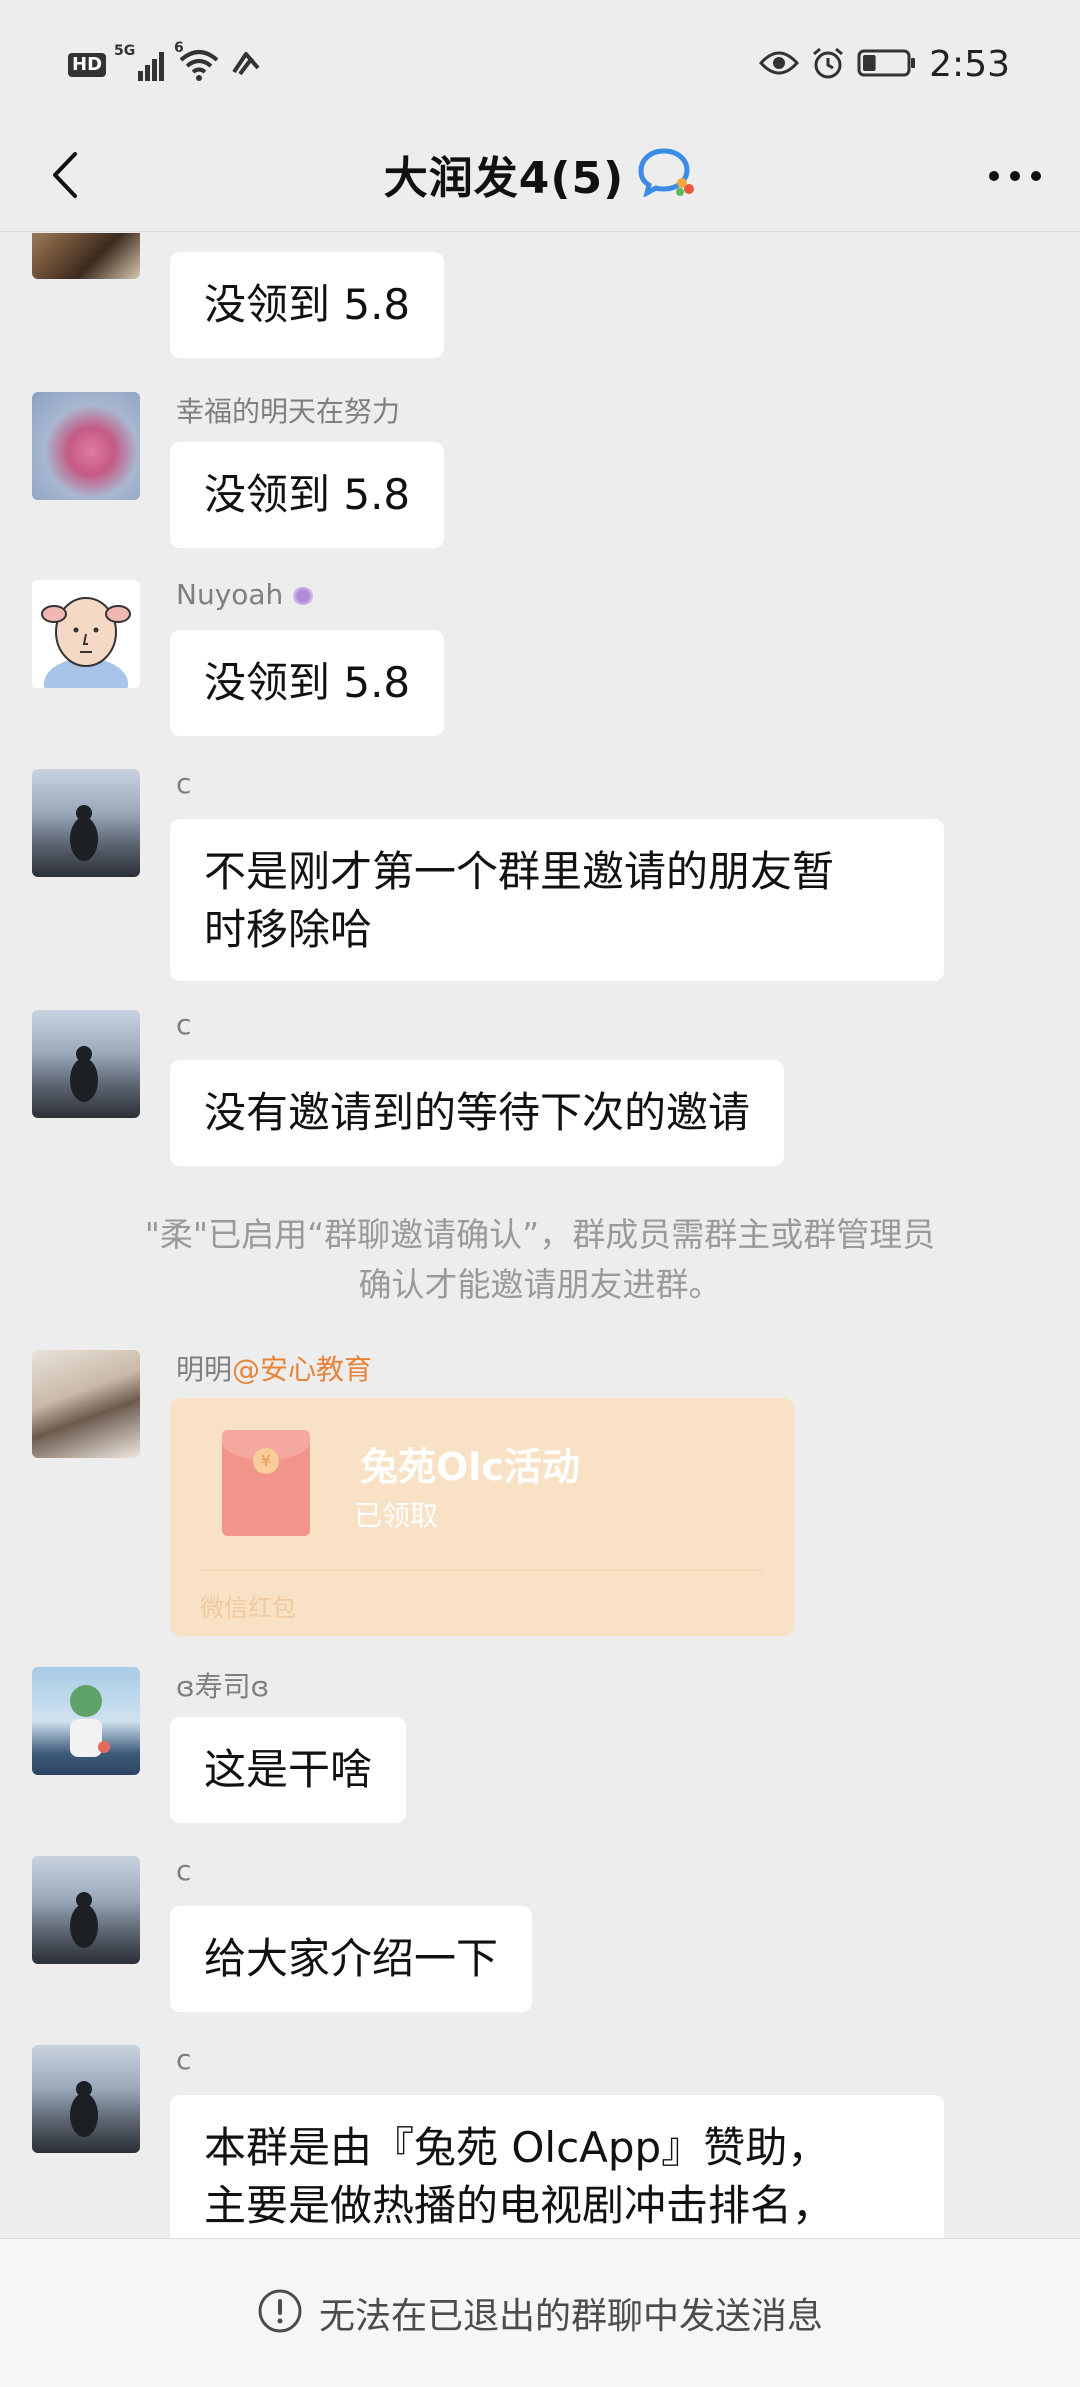 Image resolution: width=1080 pixels, height=2387 pixels. Describe the element at coordinates (667, 174) in the screenshot. I see `enterprise-chat-icon` at that location.